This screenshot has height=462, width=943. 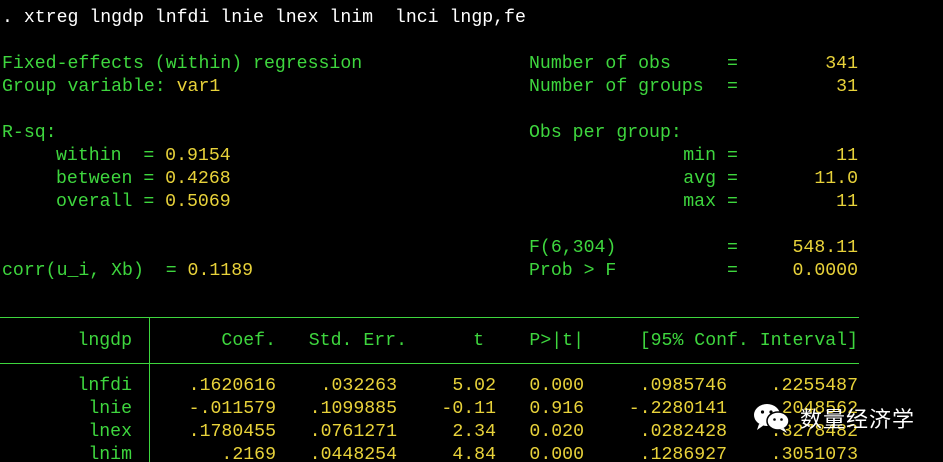 What do you see at coordinates (104, 386) in the screenshot?
I see `row-var: lnfdi` at bounding box center [104, 386].